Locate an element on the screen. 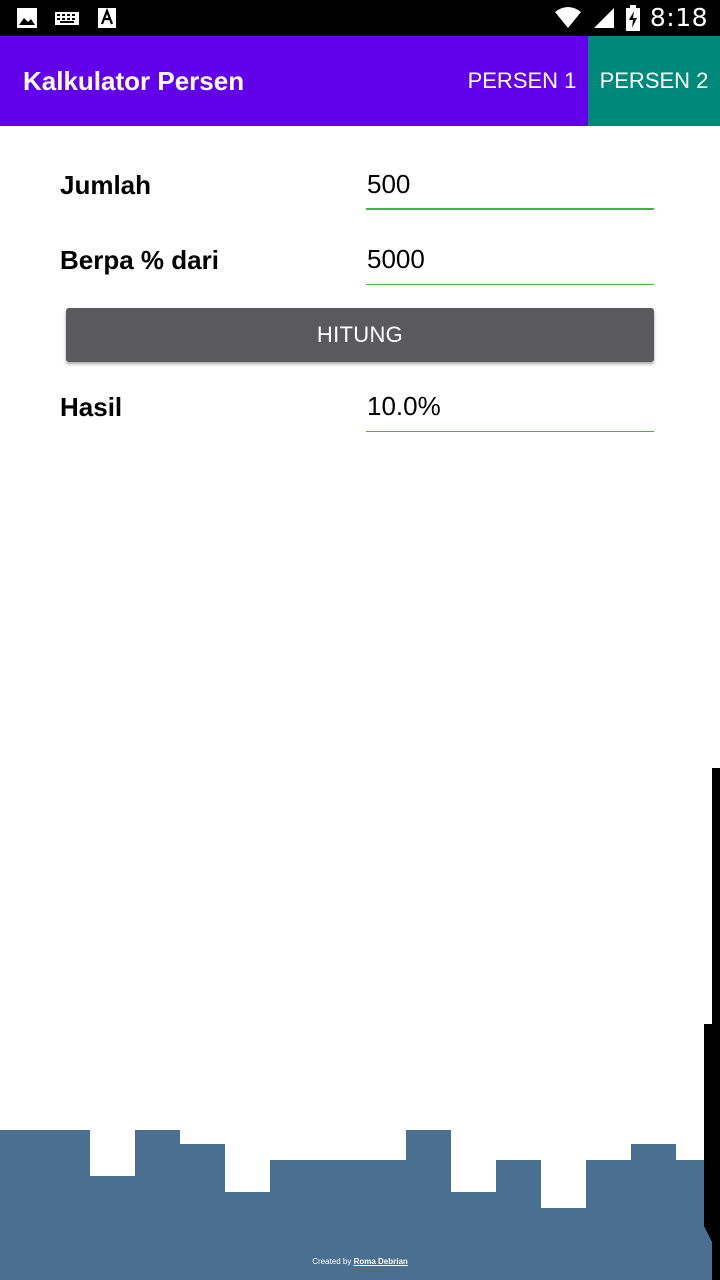 Image resolution: width=720 pixels, height=1280 pixels. edge-decoration is located at coordinates (716, 897).